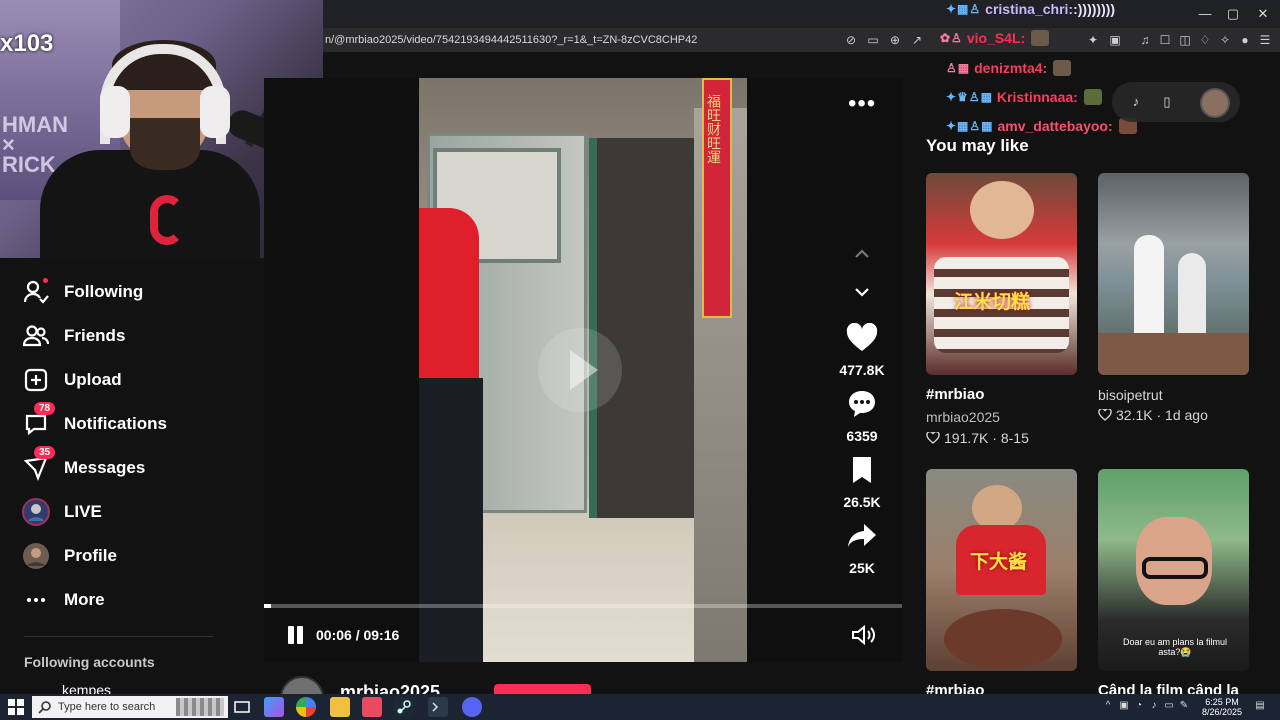  What do you see at coordinates (296, 635) in the screenshot?
I see `pause-icon` at bounding box center [296, 635].